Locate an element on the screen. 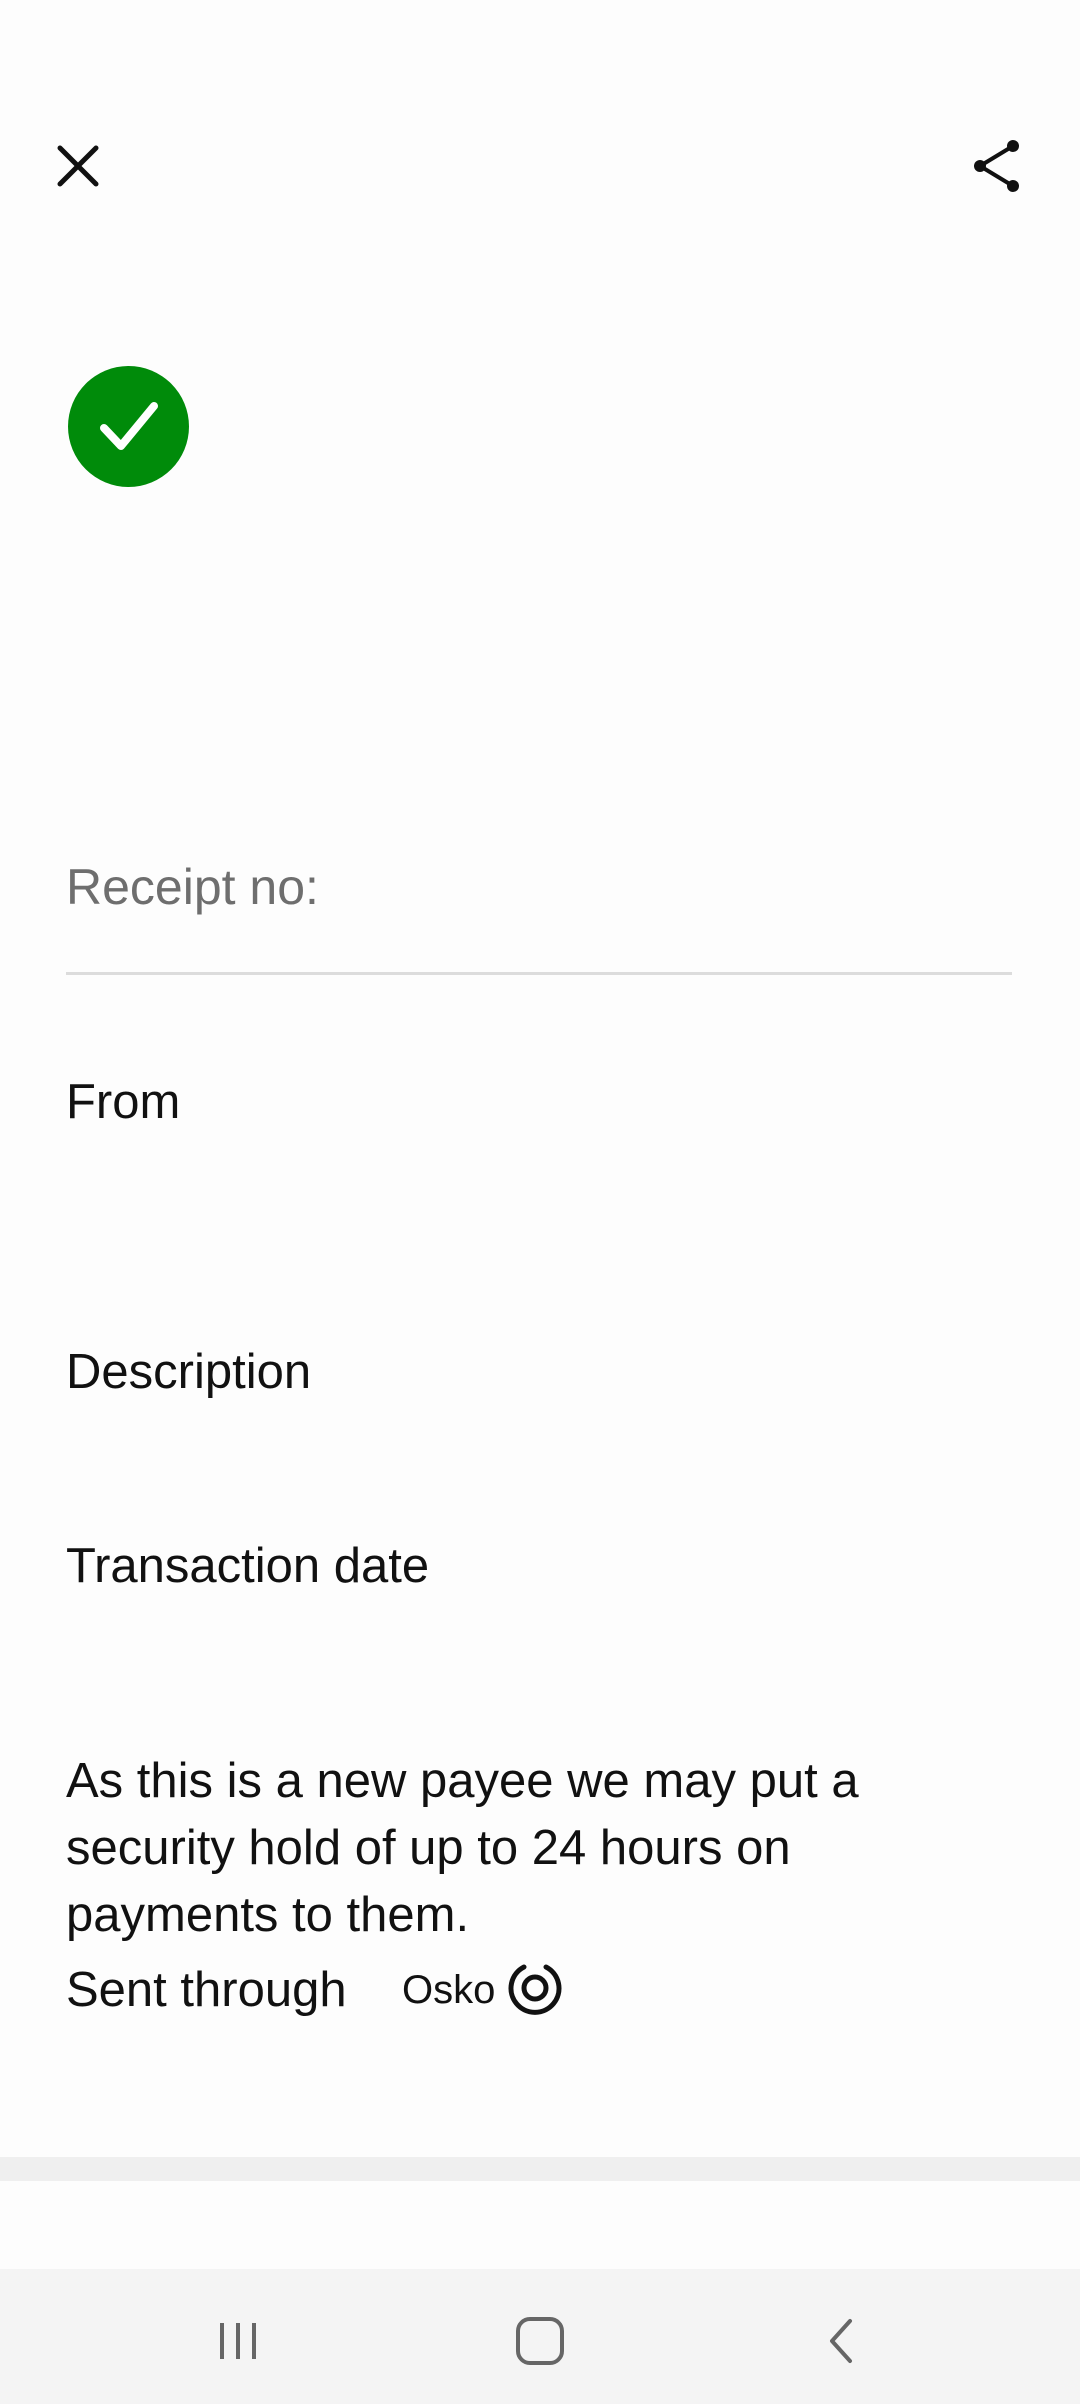  osko-label: Osko is located at coordinates (449, 1990).